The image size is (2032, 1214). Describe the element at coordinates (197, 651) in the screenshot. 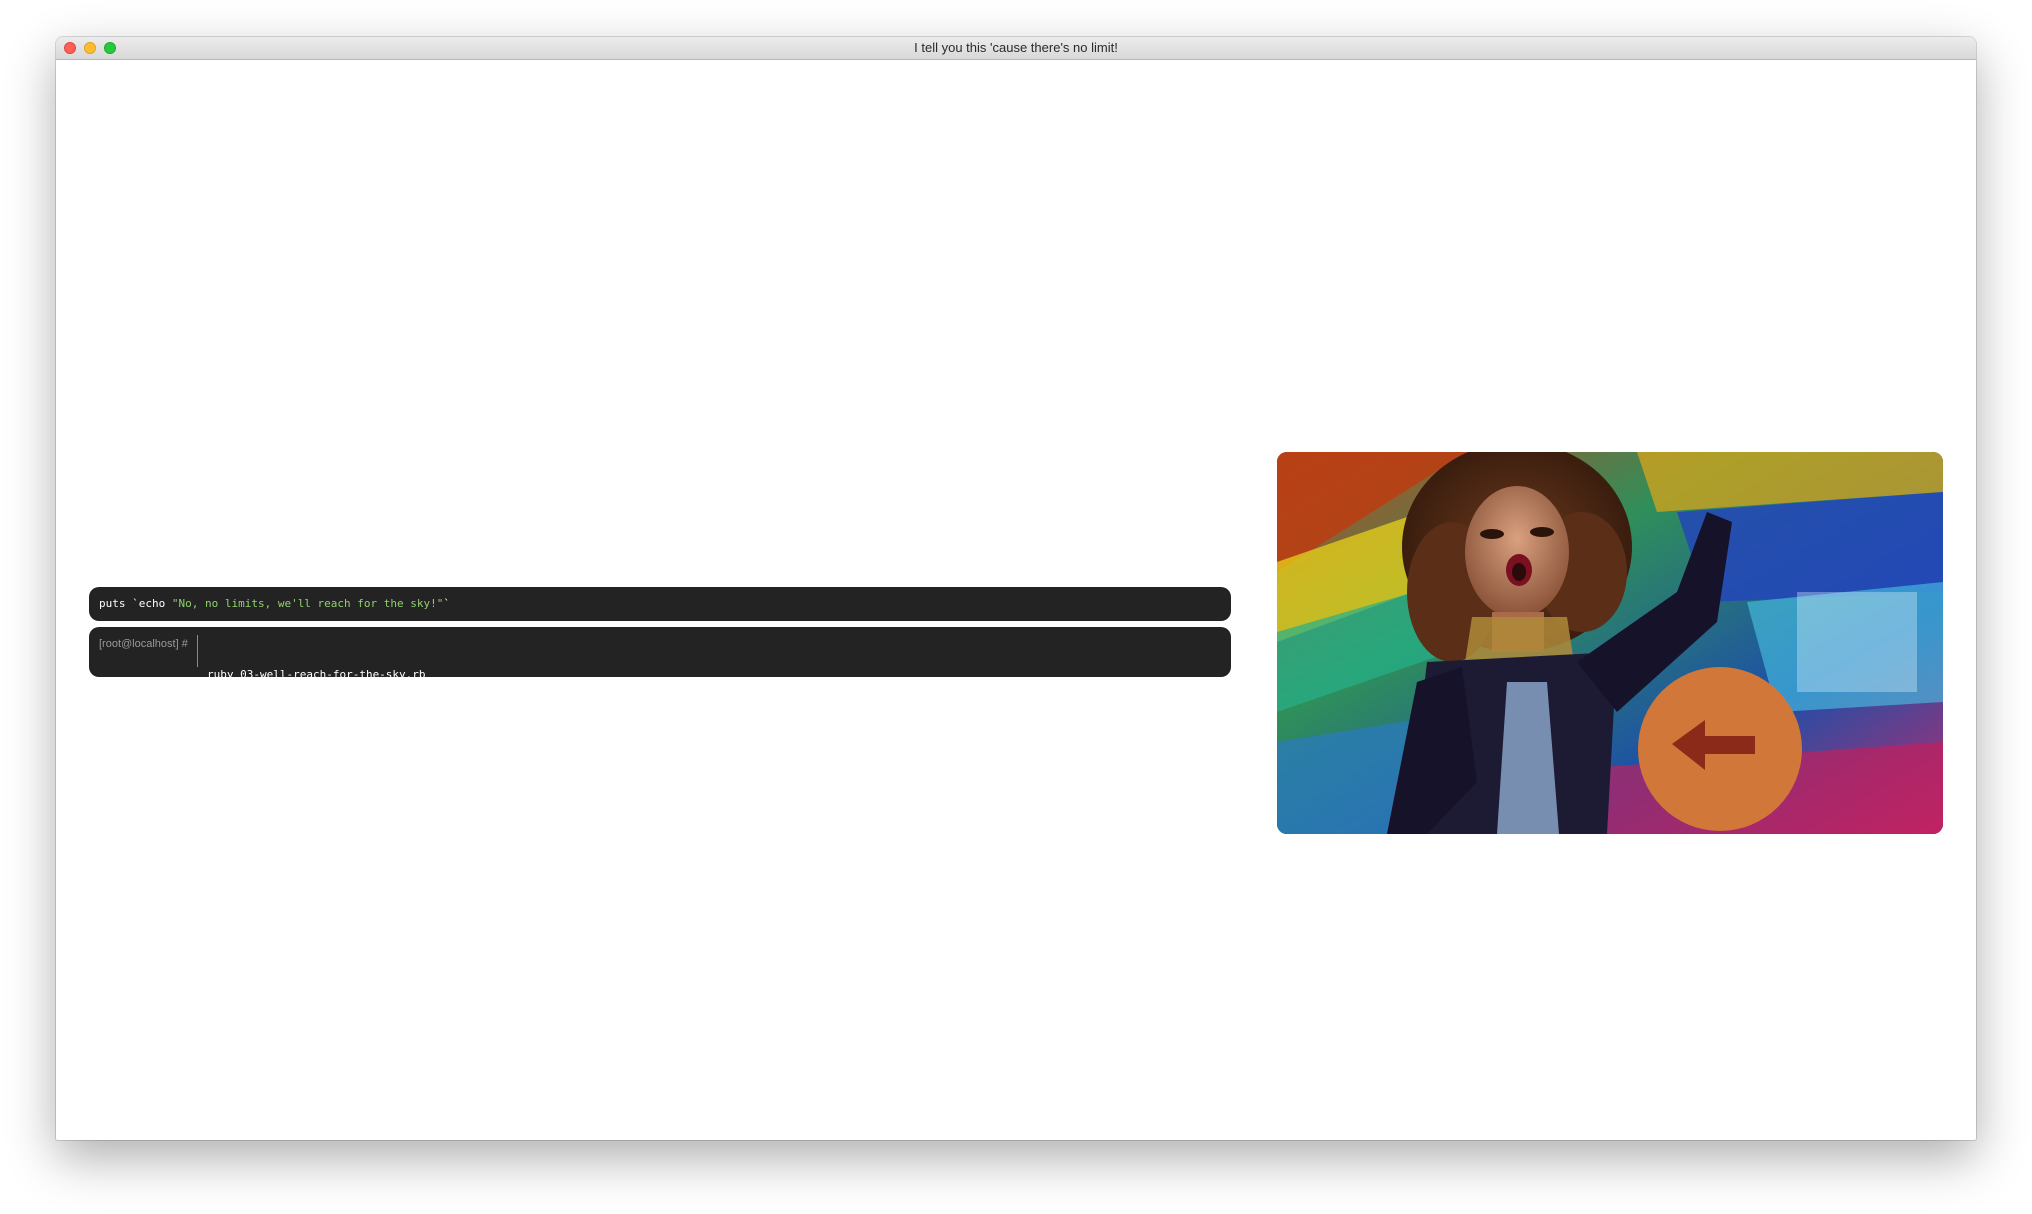

I see `prompt-divider` at that location.